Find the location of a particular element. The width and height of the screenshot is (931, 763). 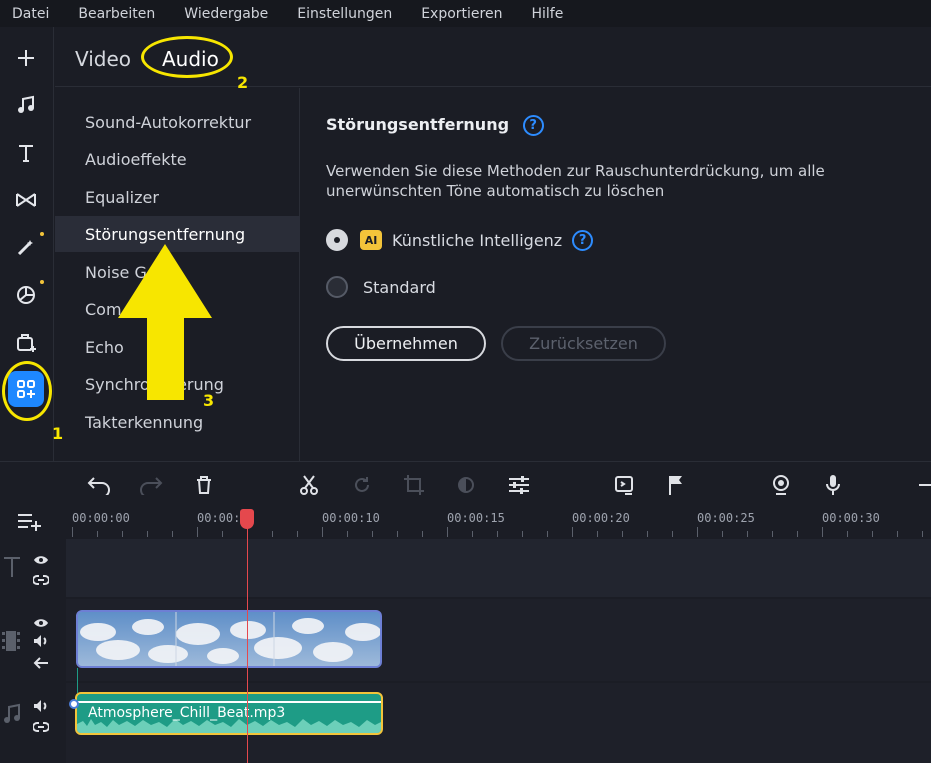

radio-standard is located at coordinates (337, 287).